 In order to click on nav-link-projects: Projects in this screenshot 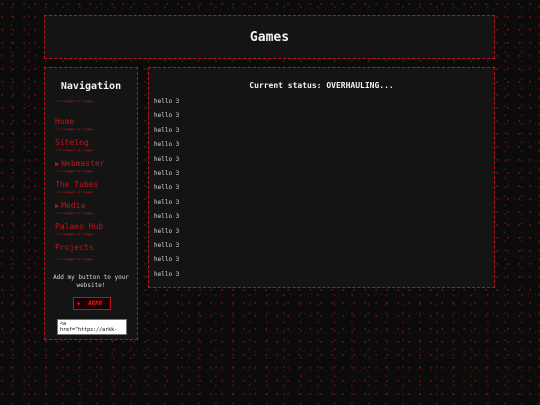, I will do `click(74, 247)`.